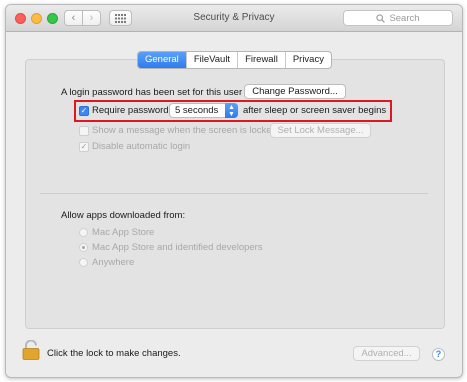  Describe the element at coordinates (84, 131) in the screenshot. I see `show-message-checkbox` at that location.